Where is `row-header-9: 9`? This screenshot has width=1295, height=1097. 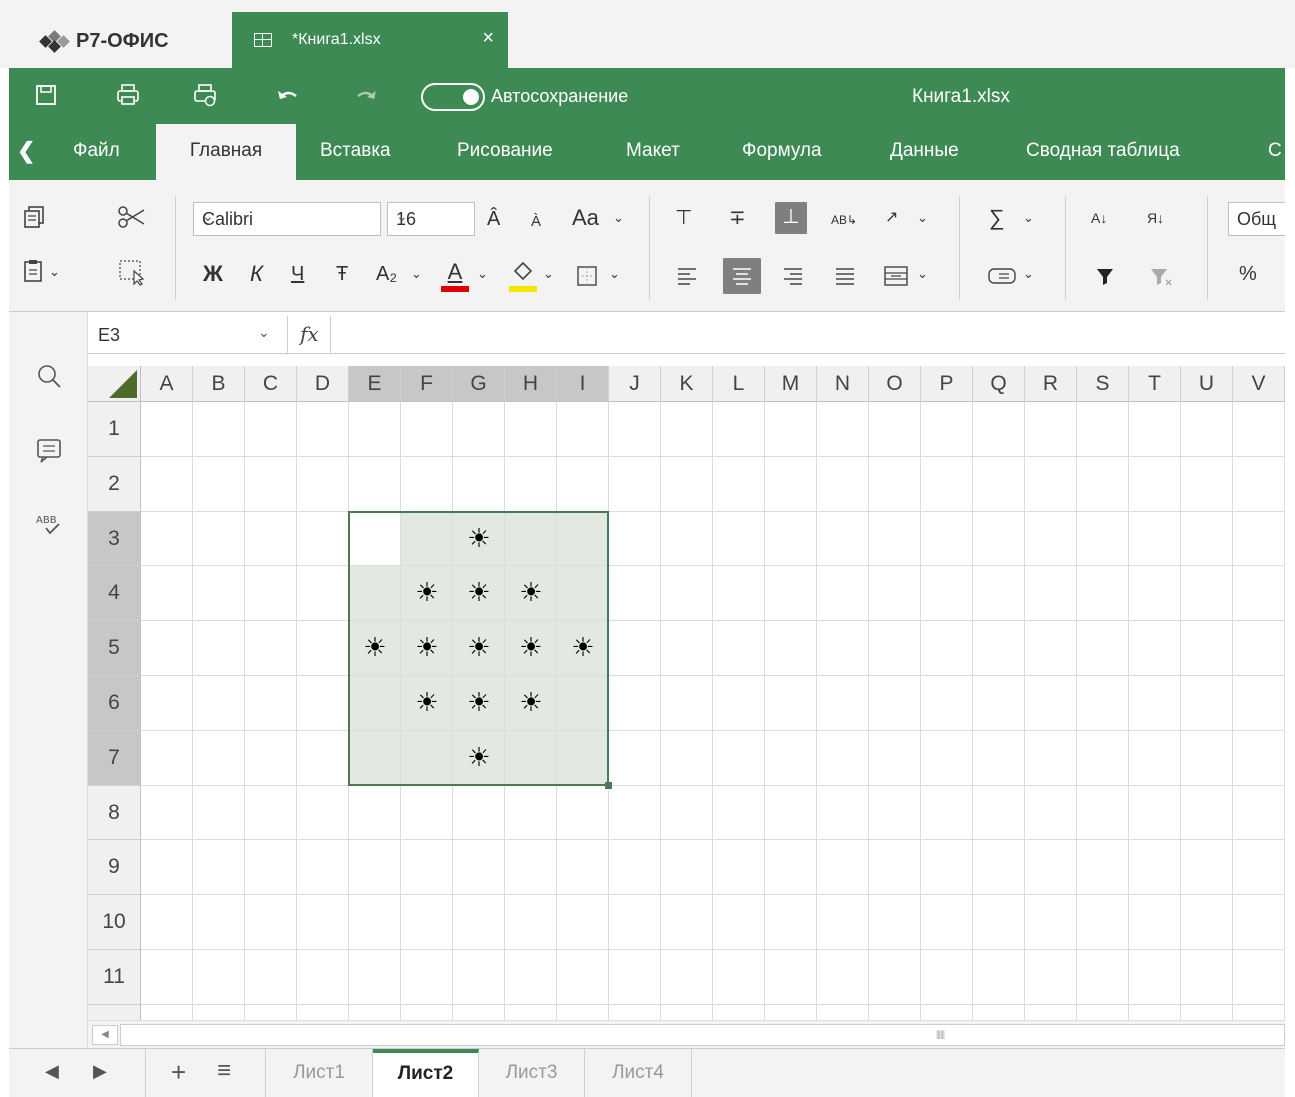 row-header-9: 9 is located at coordinates (114, 868).